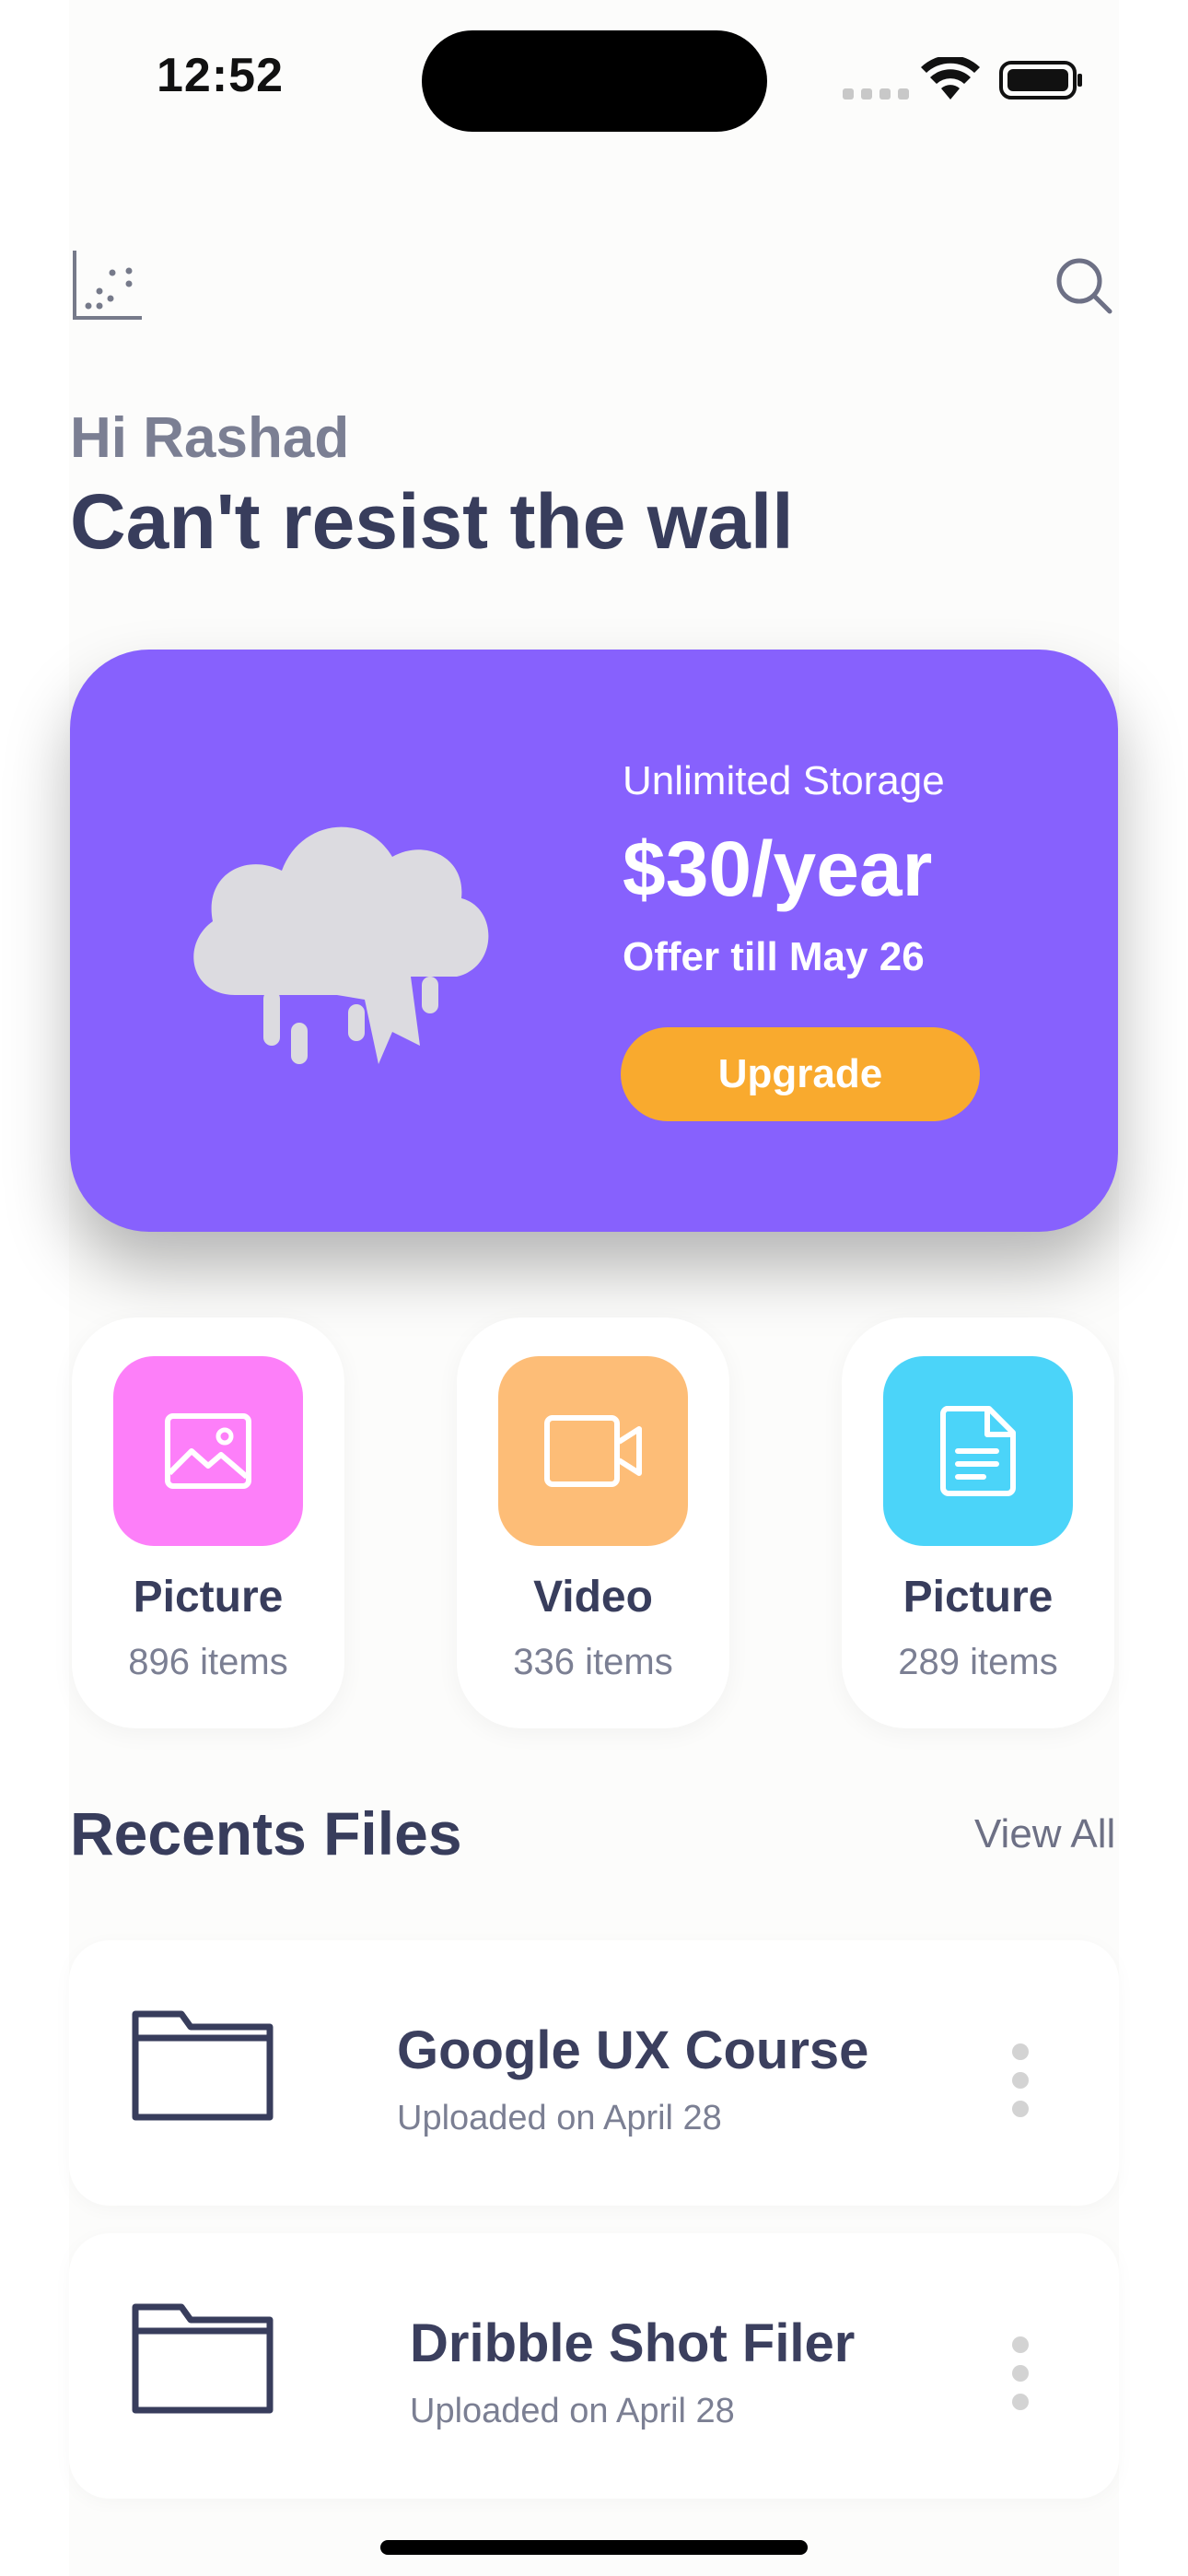 The height and width of the screenshot is (2576, 1188). What do you see at coordinates (800, 1074) in the screenshot?
I see `upgrade-button: Upgrade` at bounding box center [800, 1074].